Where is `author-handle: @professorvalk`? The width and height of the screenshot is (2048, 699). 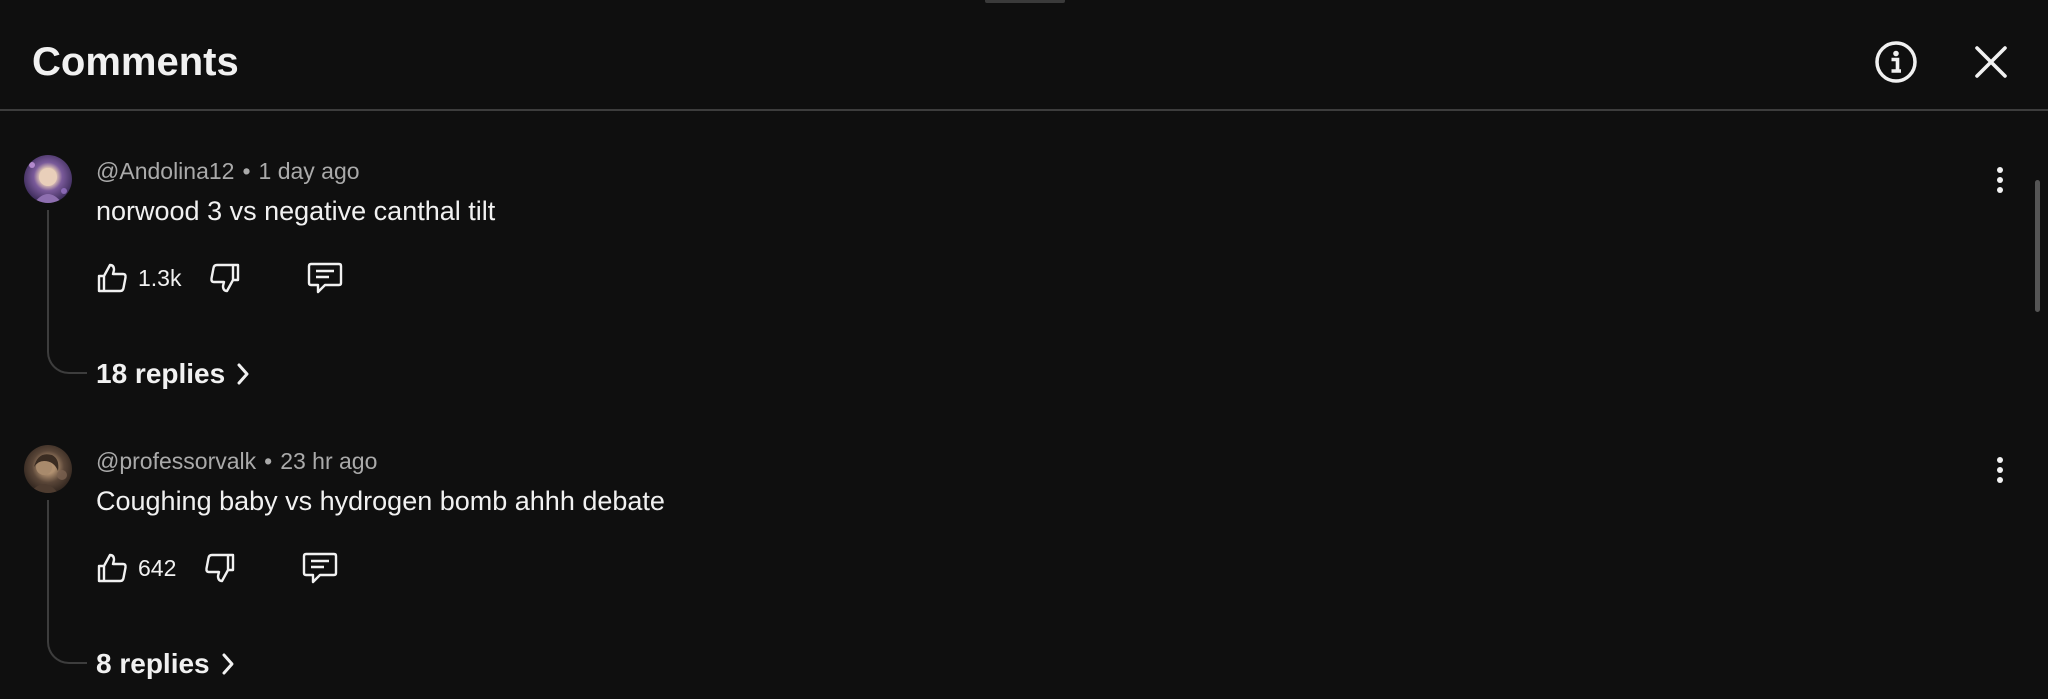
author-handle: @professorvalk is located at coordinates (176, 461).